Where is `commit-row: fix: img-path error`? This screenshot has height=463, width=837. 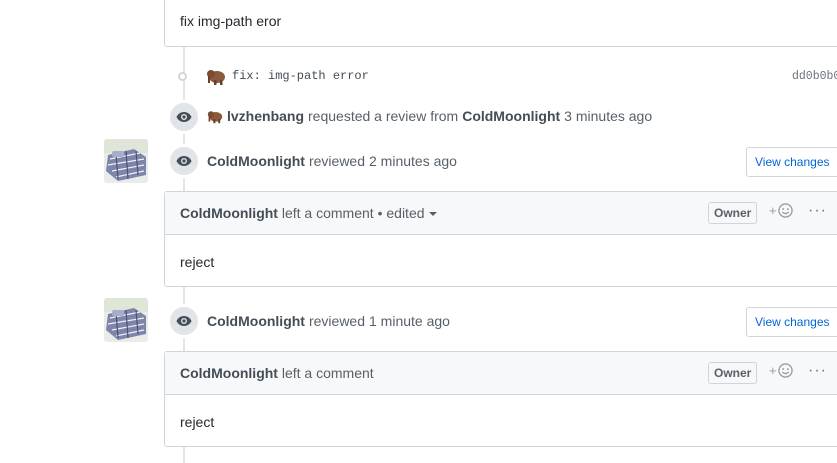 commit-row: fix: img-path error is located at coordinates (287, 76).